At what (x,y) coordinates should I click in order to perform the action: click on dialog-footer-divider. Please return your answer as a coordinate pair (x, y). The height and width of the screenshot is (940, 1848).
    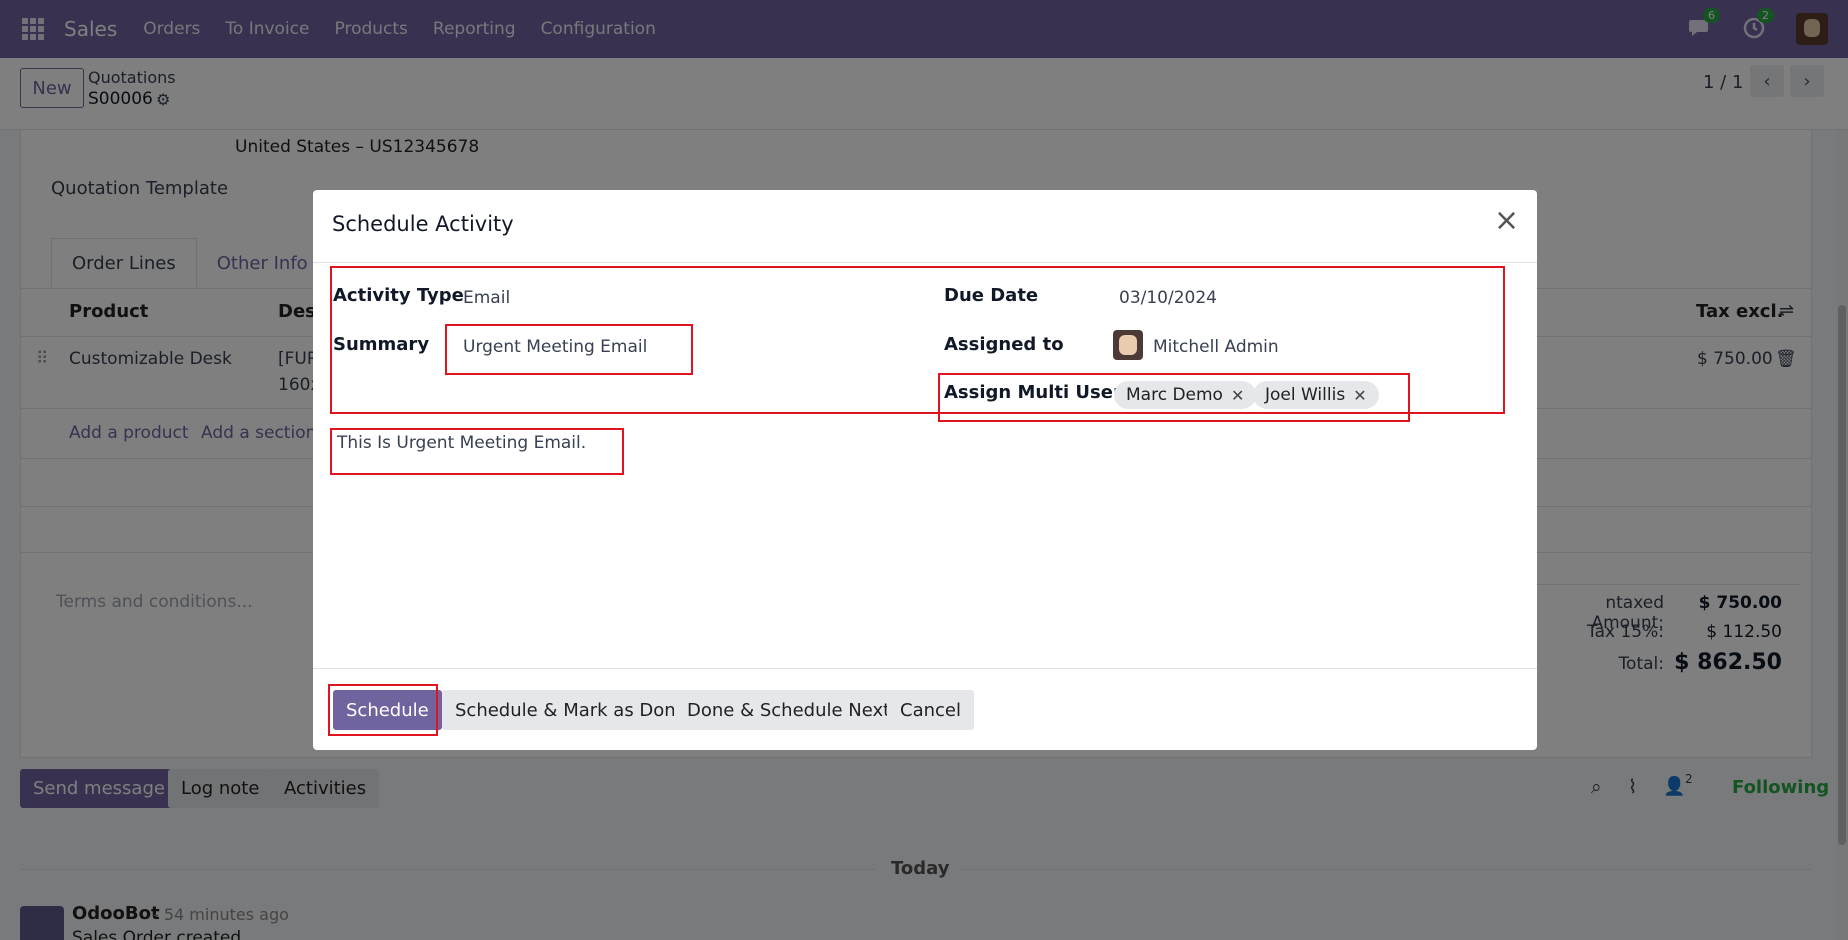
    Looking at the image, I should click on (925, 668).